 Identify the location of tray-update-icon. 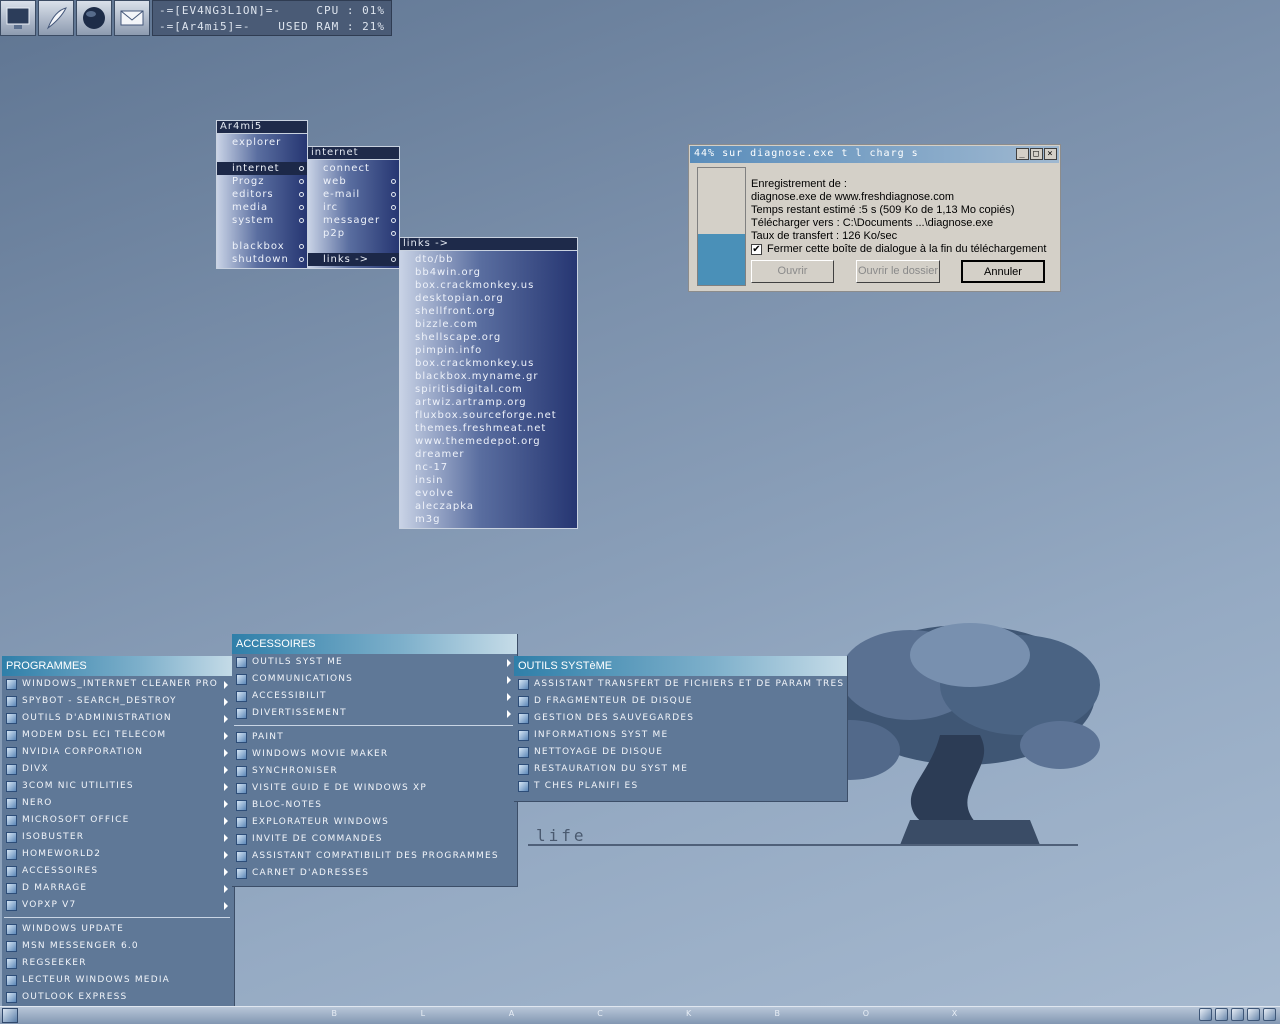
(1253, 1014).